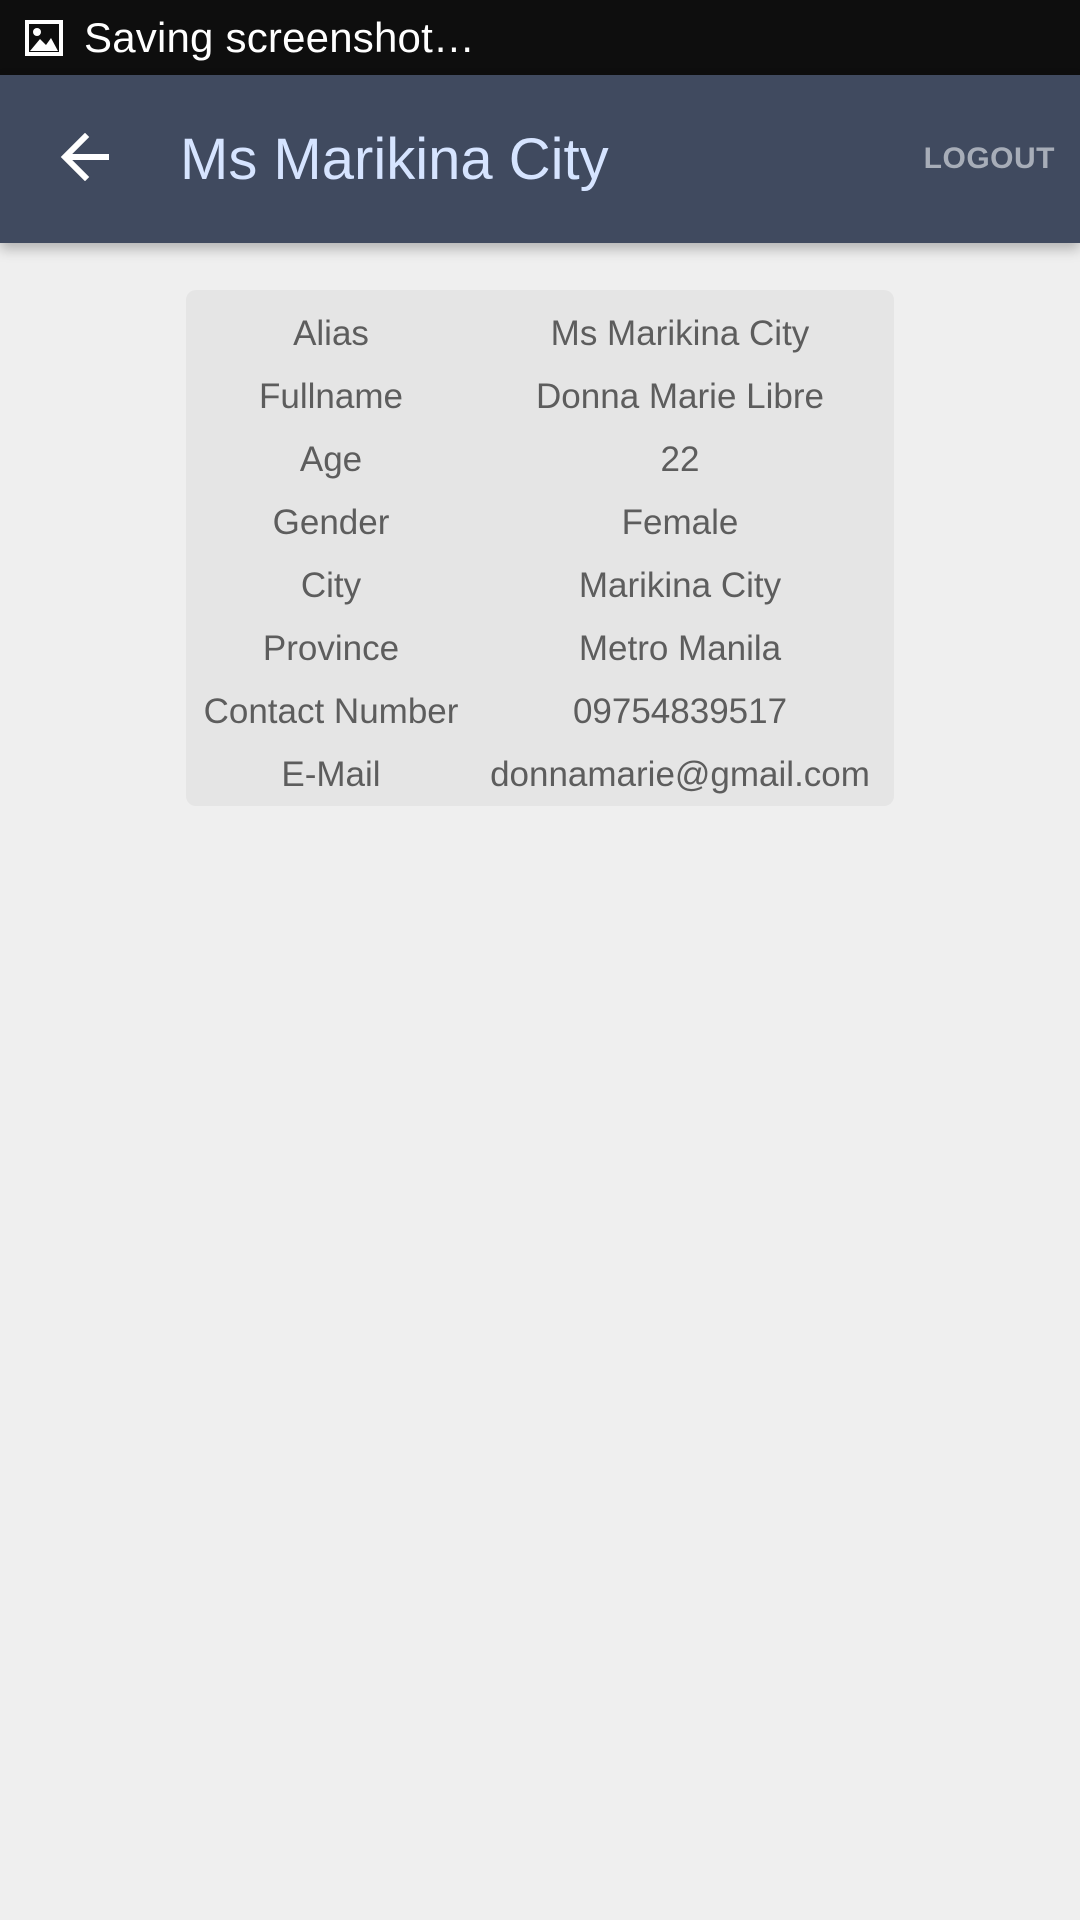  Describe the element at coordinates (331, 711) in the screenshot. I see `profile-label: Contact Number` at that location.